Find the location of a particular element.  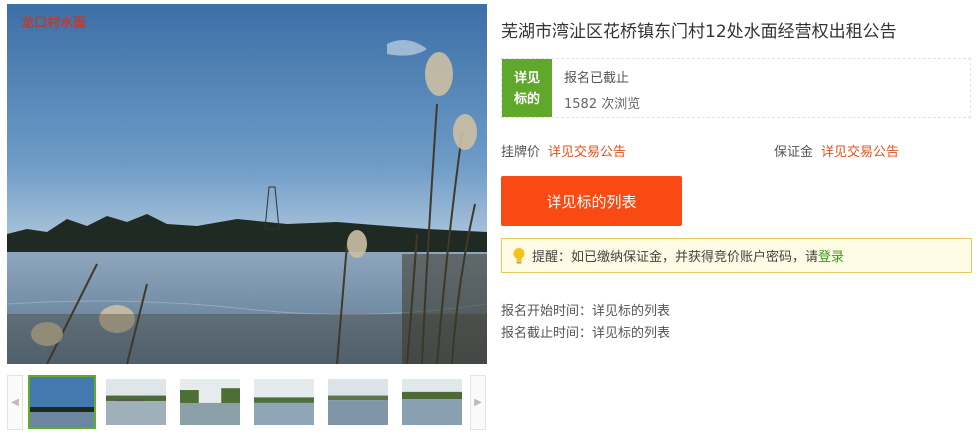

deposit-label: 保证金 is located at coordinates (794, 152).